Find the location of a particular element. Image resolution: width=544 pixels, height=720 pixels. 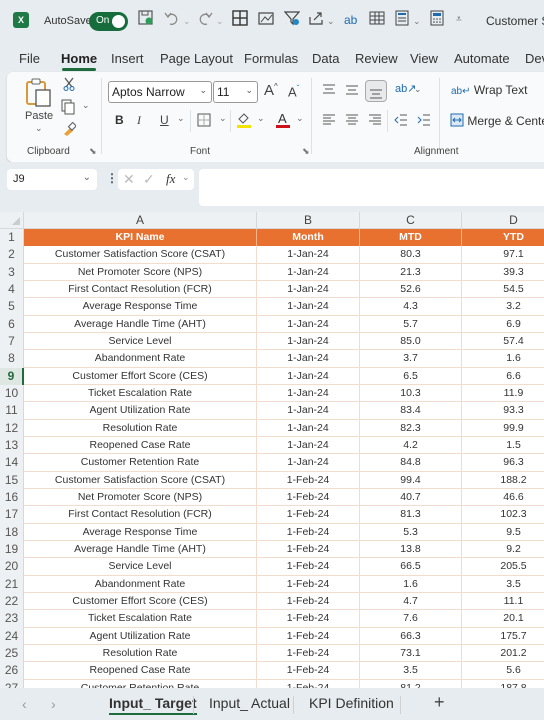

row-number: 22 is located at coordinates (12, 601).